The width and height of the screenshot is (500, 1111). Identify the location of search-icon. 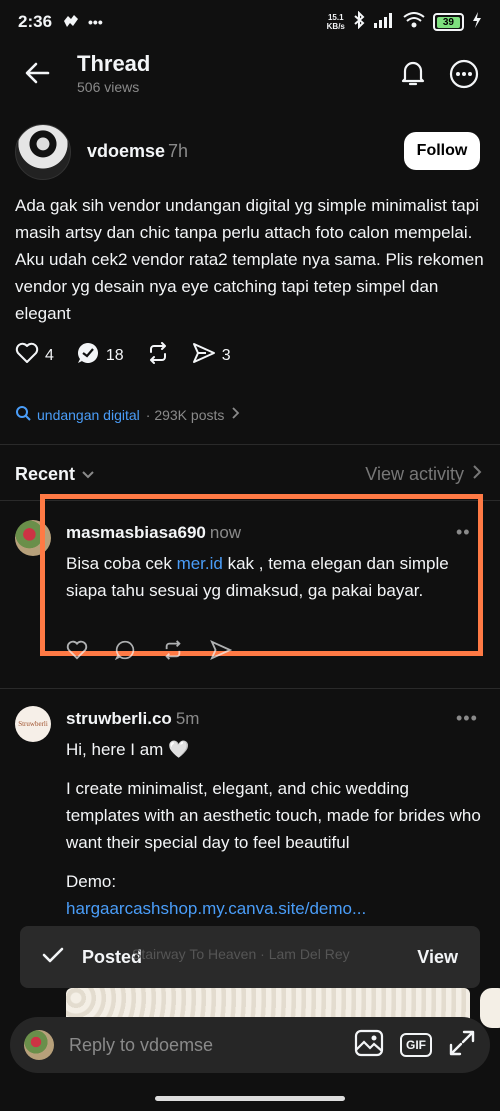
(23, 414).